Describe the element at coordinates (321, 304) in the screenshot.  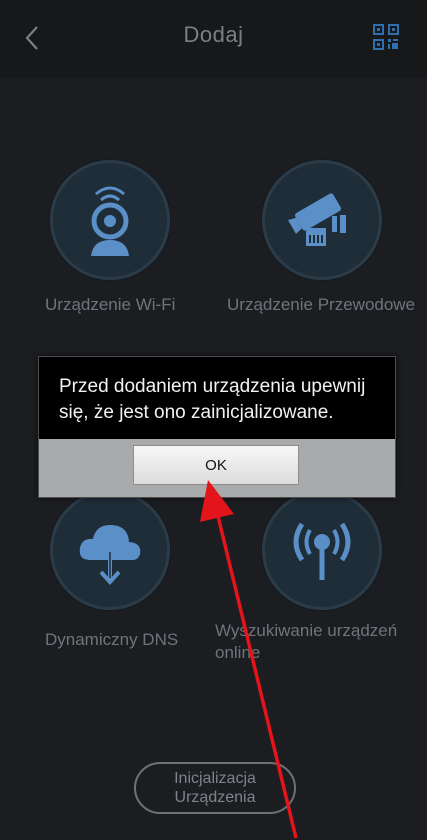
I see `tile-label: Urządzenie Przewodowe` at that location.